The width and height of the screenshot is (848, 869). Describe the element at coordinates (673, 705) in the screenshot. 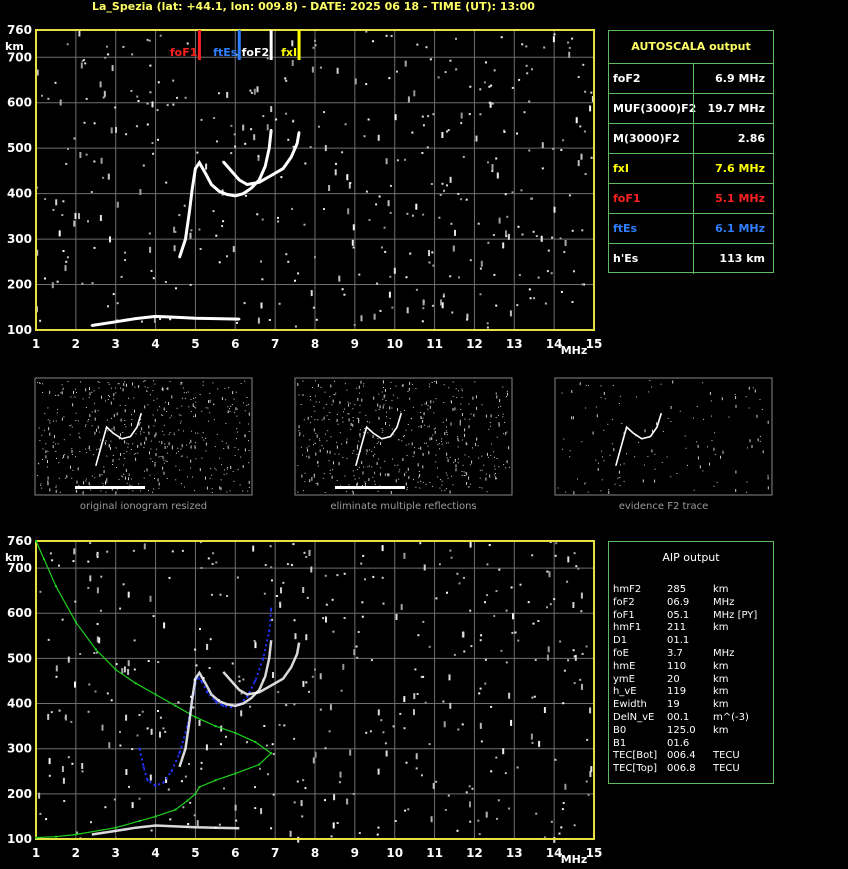

I see `aip-value: 19` at that location.